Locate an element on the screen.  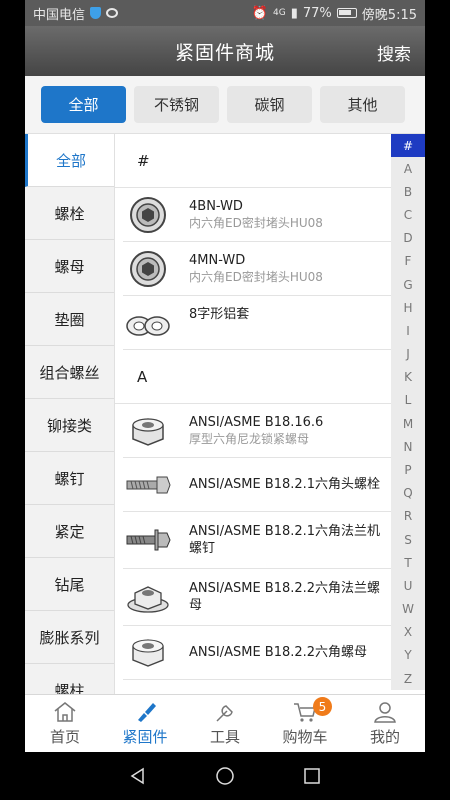
category-item-all: 全部 is located at coordinates (69, 160).